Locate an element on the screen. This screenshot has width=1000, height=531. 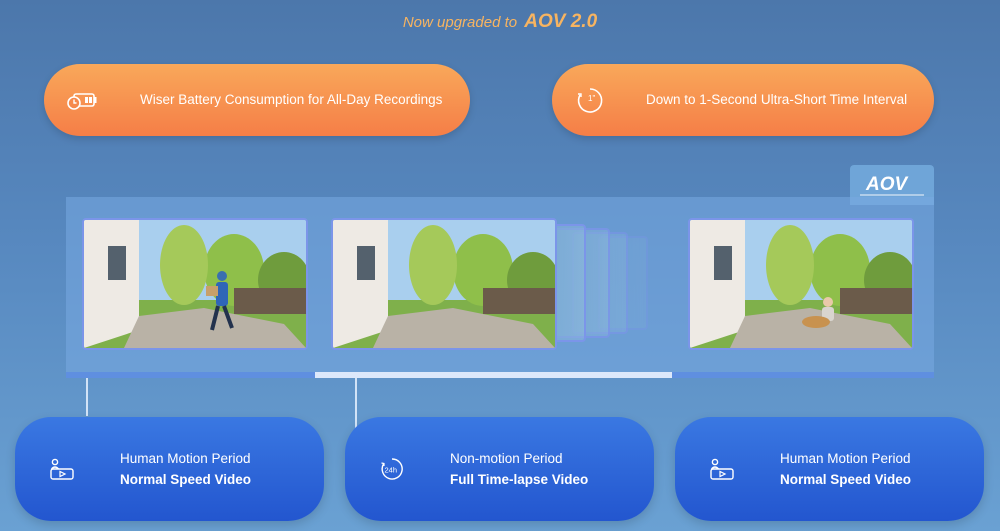
timeline-strip is located at coordinates (500, 375).